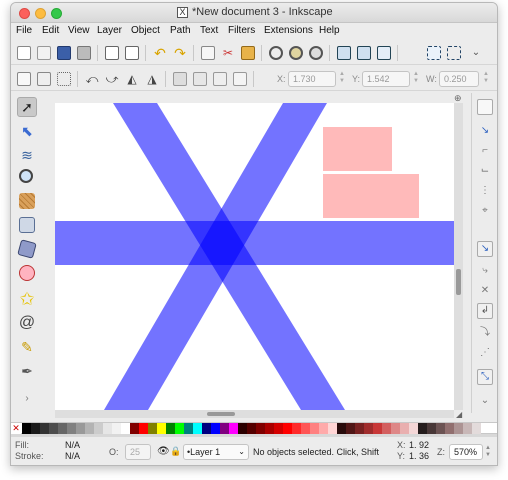  Describe the element at coordinates (27, 371) in the screenshot. I see `pen-tool-icon: ✒` at that location.